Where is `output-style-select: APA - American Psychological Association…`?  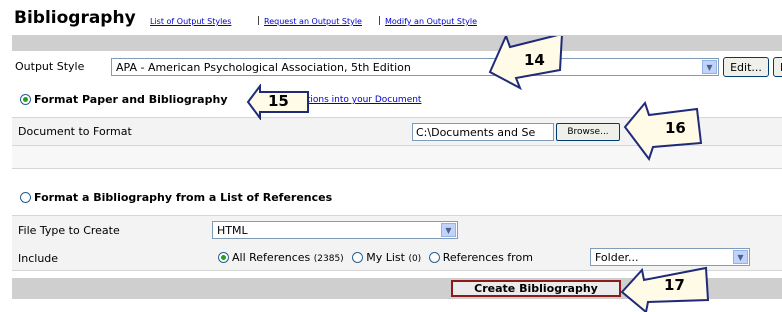
output-style-select: APA - American Psychological Association… is located at coordinates (415, 67).